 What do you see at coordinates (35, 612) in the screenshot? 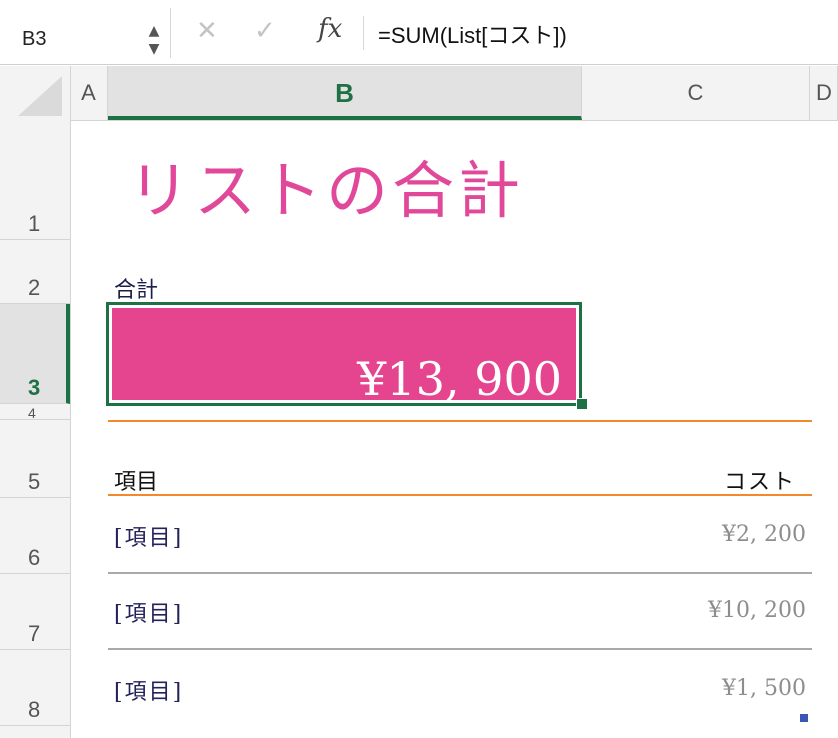
I see `row-header-7: 7` at bounding box center [35, 612].